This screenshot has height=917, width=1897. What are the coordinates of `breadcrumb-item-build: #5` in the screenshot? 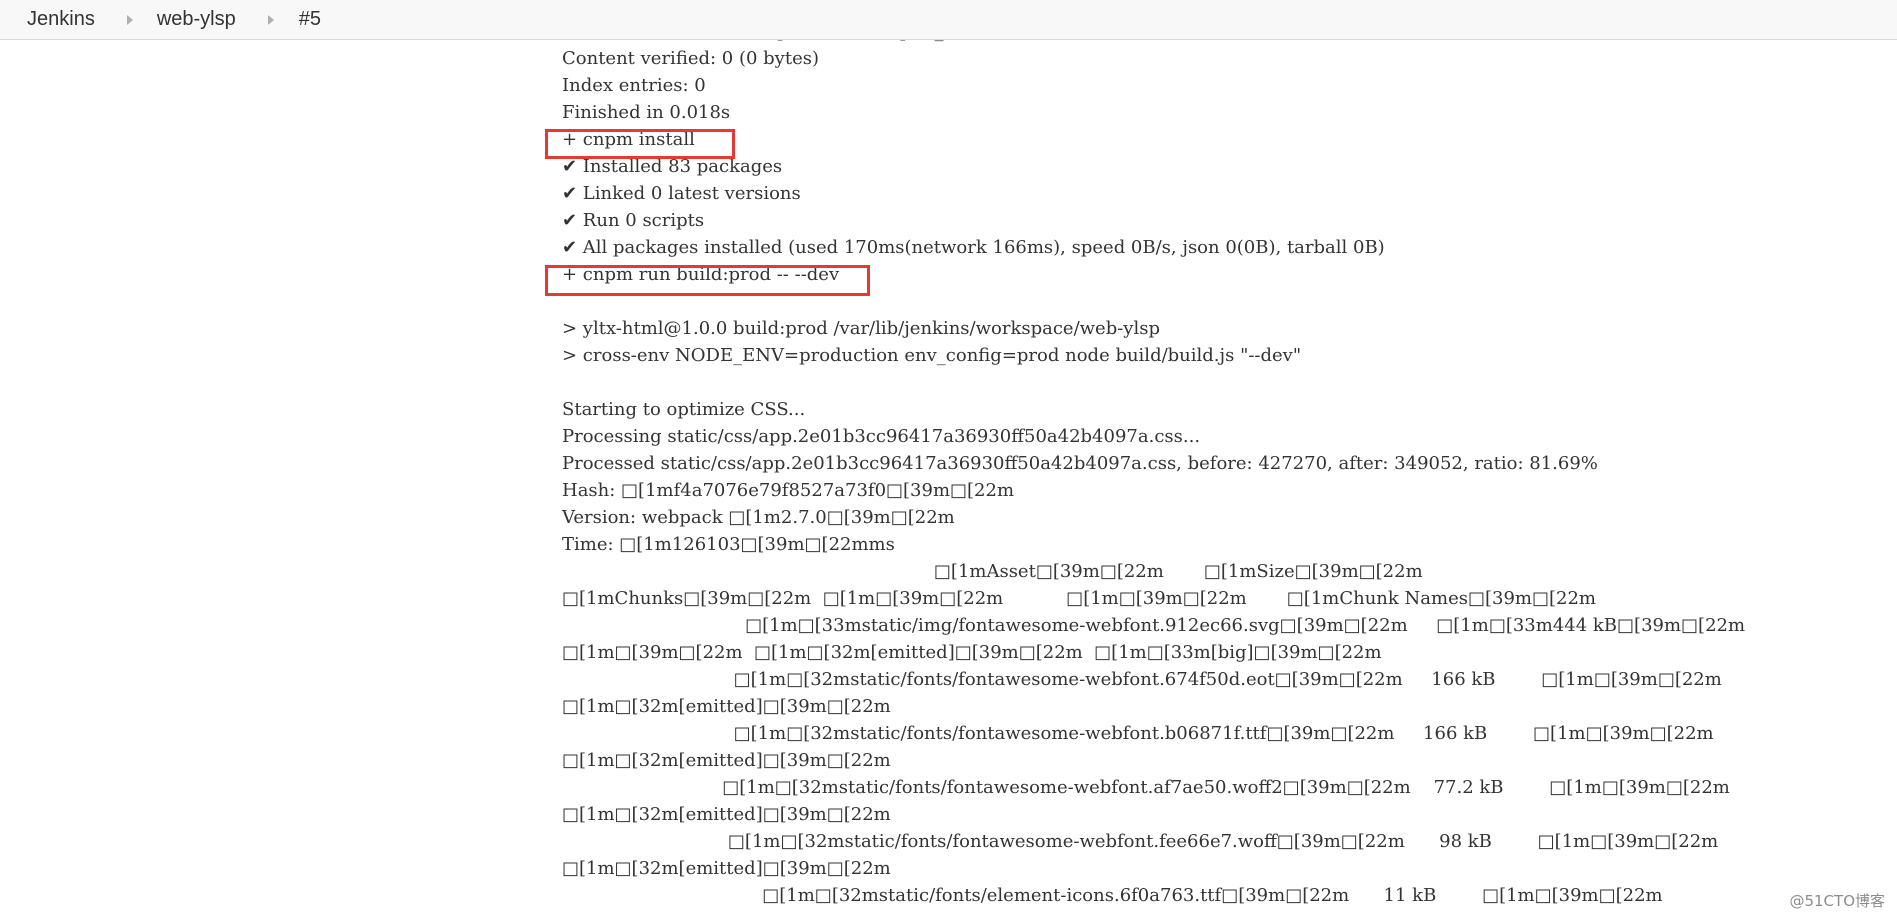 It's located at (297, 19).